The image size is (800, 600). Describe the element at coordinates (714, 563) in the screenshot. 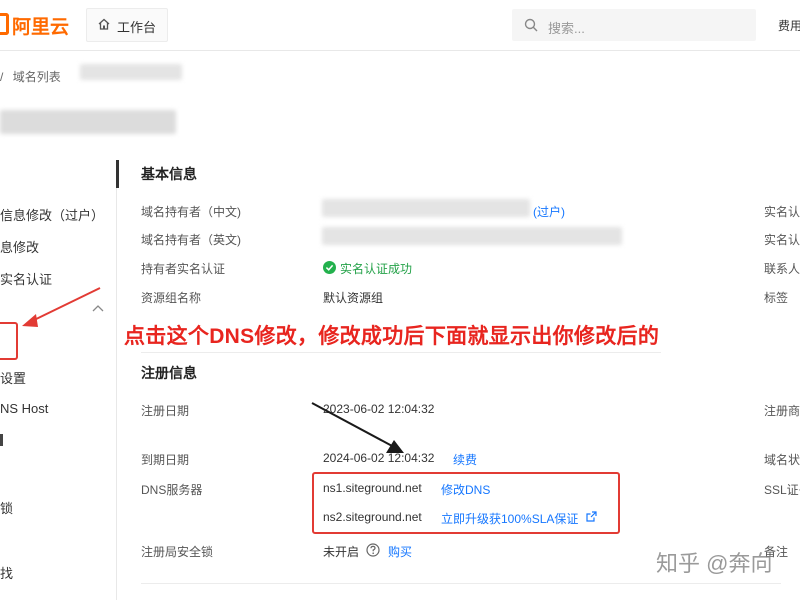

I see `zhihu-watermark: 知乎 @奔向` at that location.